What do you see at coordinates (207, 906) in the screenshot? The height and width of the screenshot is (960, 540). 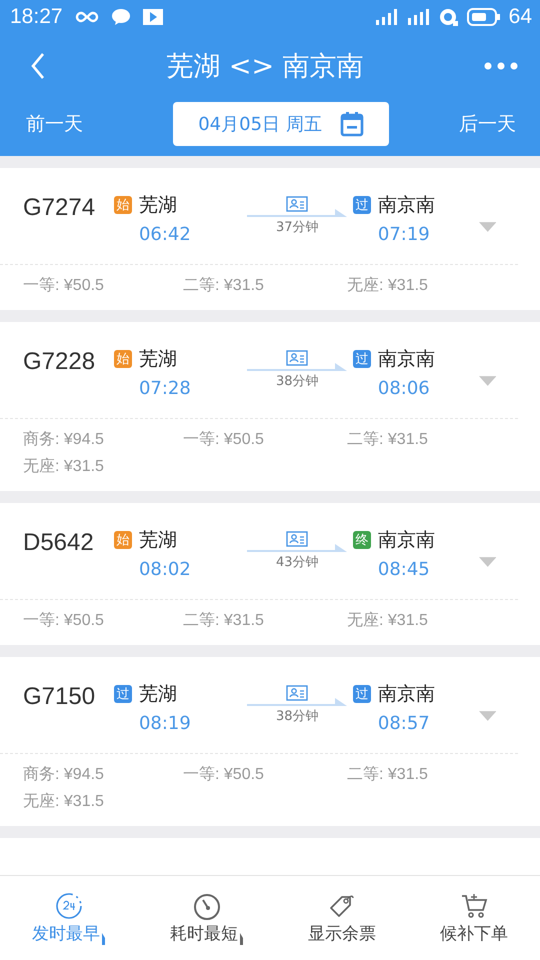 I see `stopwatch-icon` at bounding box center [207, 906].